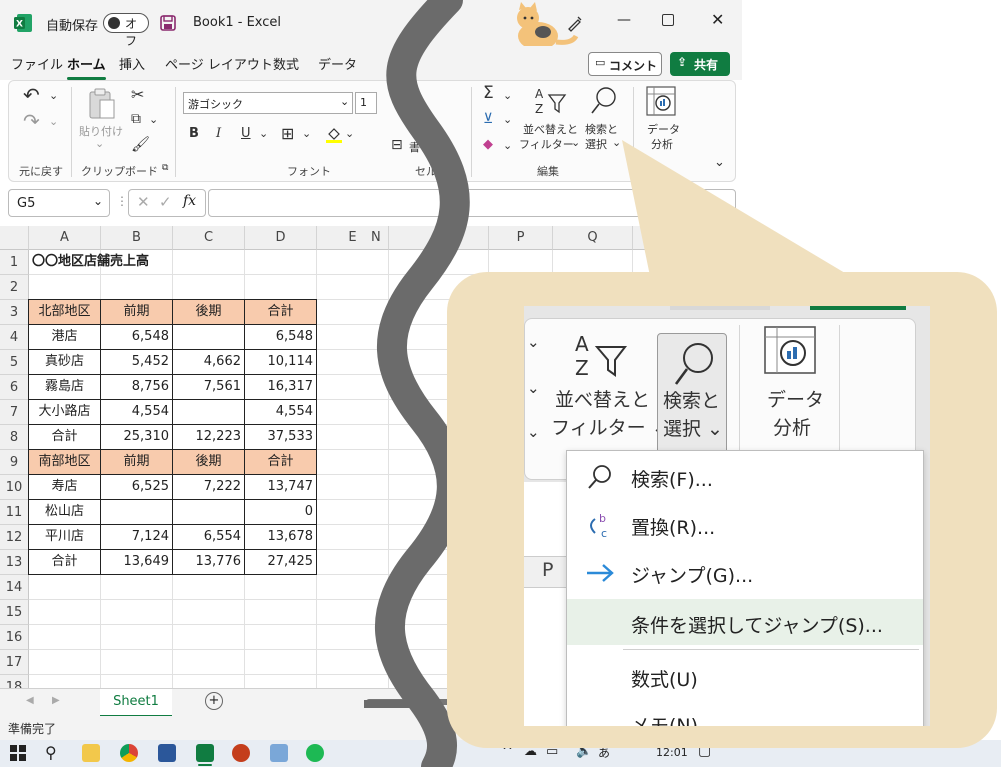 The width and height of the screenshot is (1001, 767). Describe the element at coordinates (129, 262) in the screenshot. I see `sheet-title-cell: 〇〇地区店舗売上高` at that location.